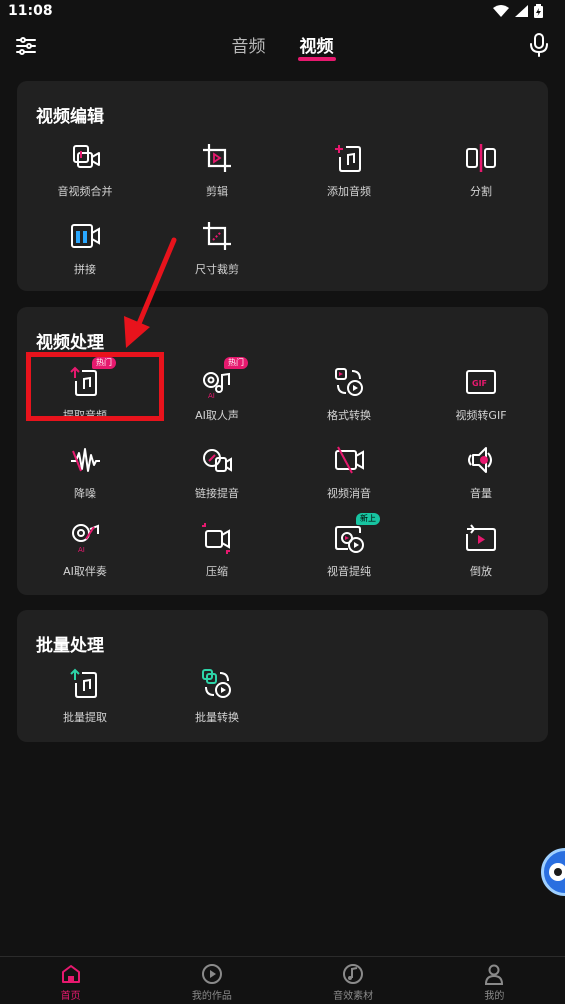  I want to click on tool-label: 倒放, so click(481, 571).